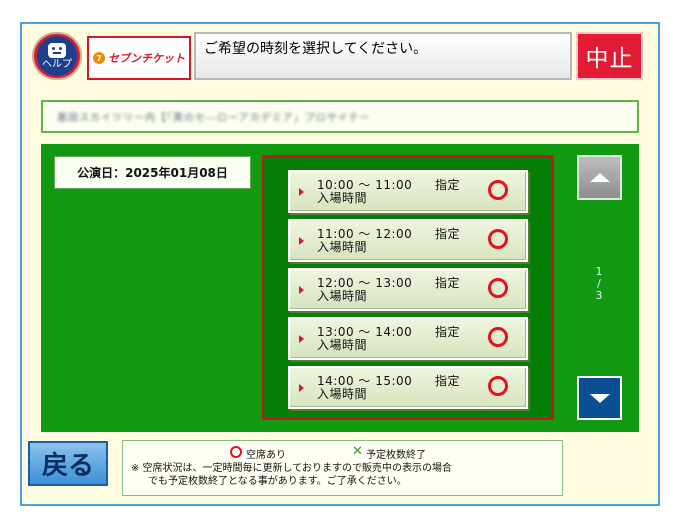 Image resolution: width=681 pixels, height=528 pixels. What do you see at coordinates (57, 64) in the screenshot?
I see `help-label: ヘルプ` at bounding box center [57, 64].